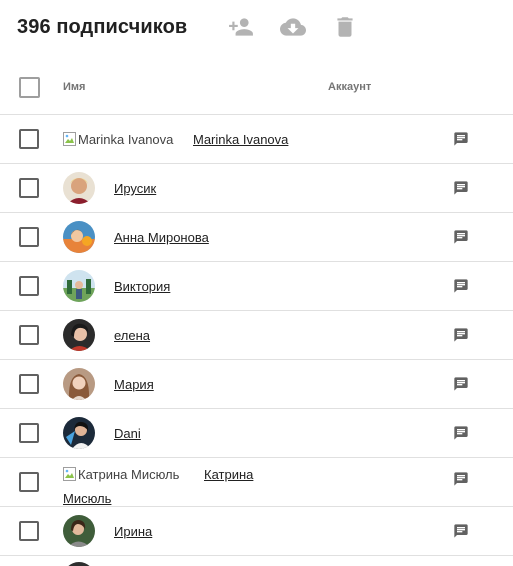 This screenshot has height=566, width=513. What do you see at coordinates (126, 139) in the screenshot?
I see `avatar-alt-text: Marinka Ivanova` at bounding box center [126, 139].